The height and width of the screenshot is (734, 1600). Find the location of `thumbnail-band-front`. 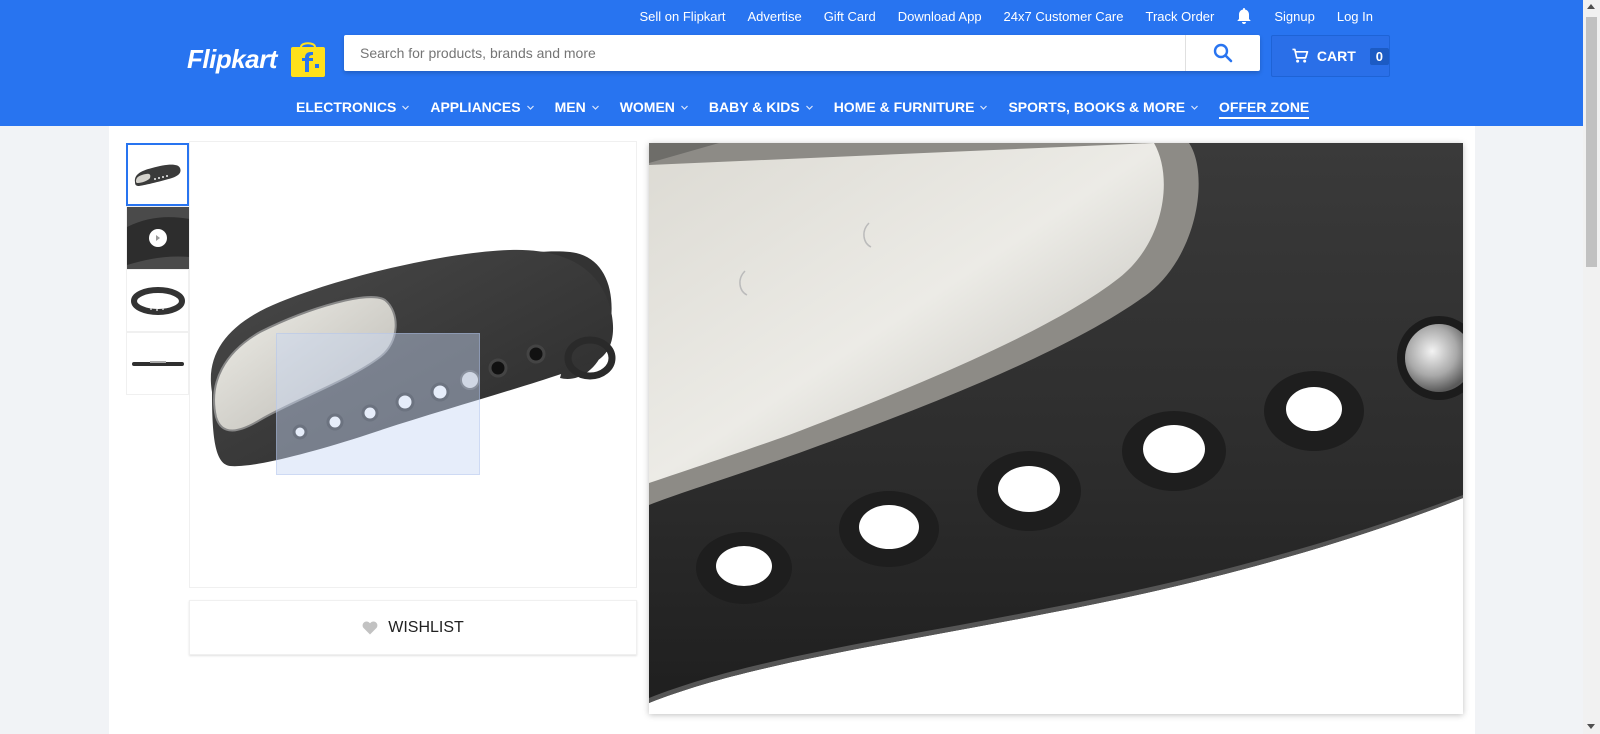

thumbnail-band-front is located at coordinates (157, 174).